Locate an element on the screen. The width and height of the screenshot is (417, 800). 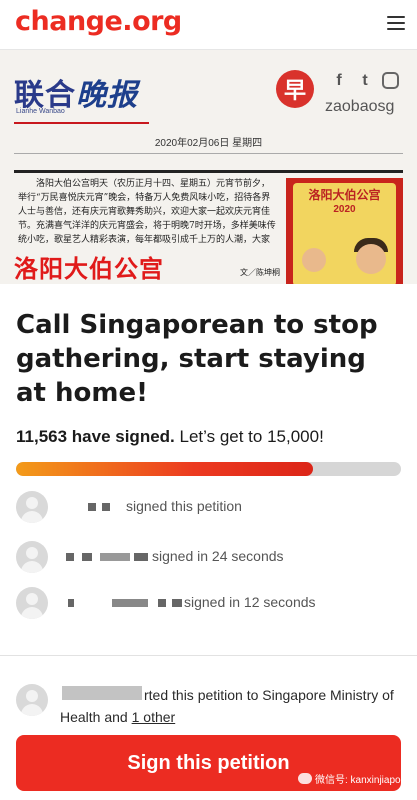
facebook-icon: f is located at coordinates (339, 80).